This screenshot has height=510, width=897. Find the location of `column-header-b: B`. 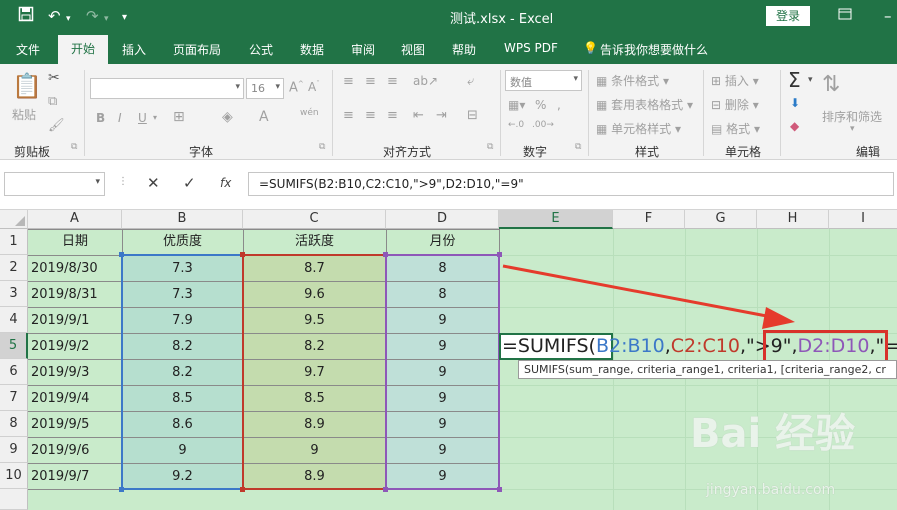

column-header-b: B is located at coordinates (182, 219).